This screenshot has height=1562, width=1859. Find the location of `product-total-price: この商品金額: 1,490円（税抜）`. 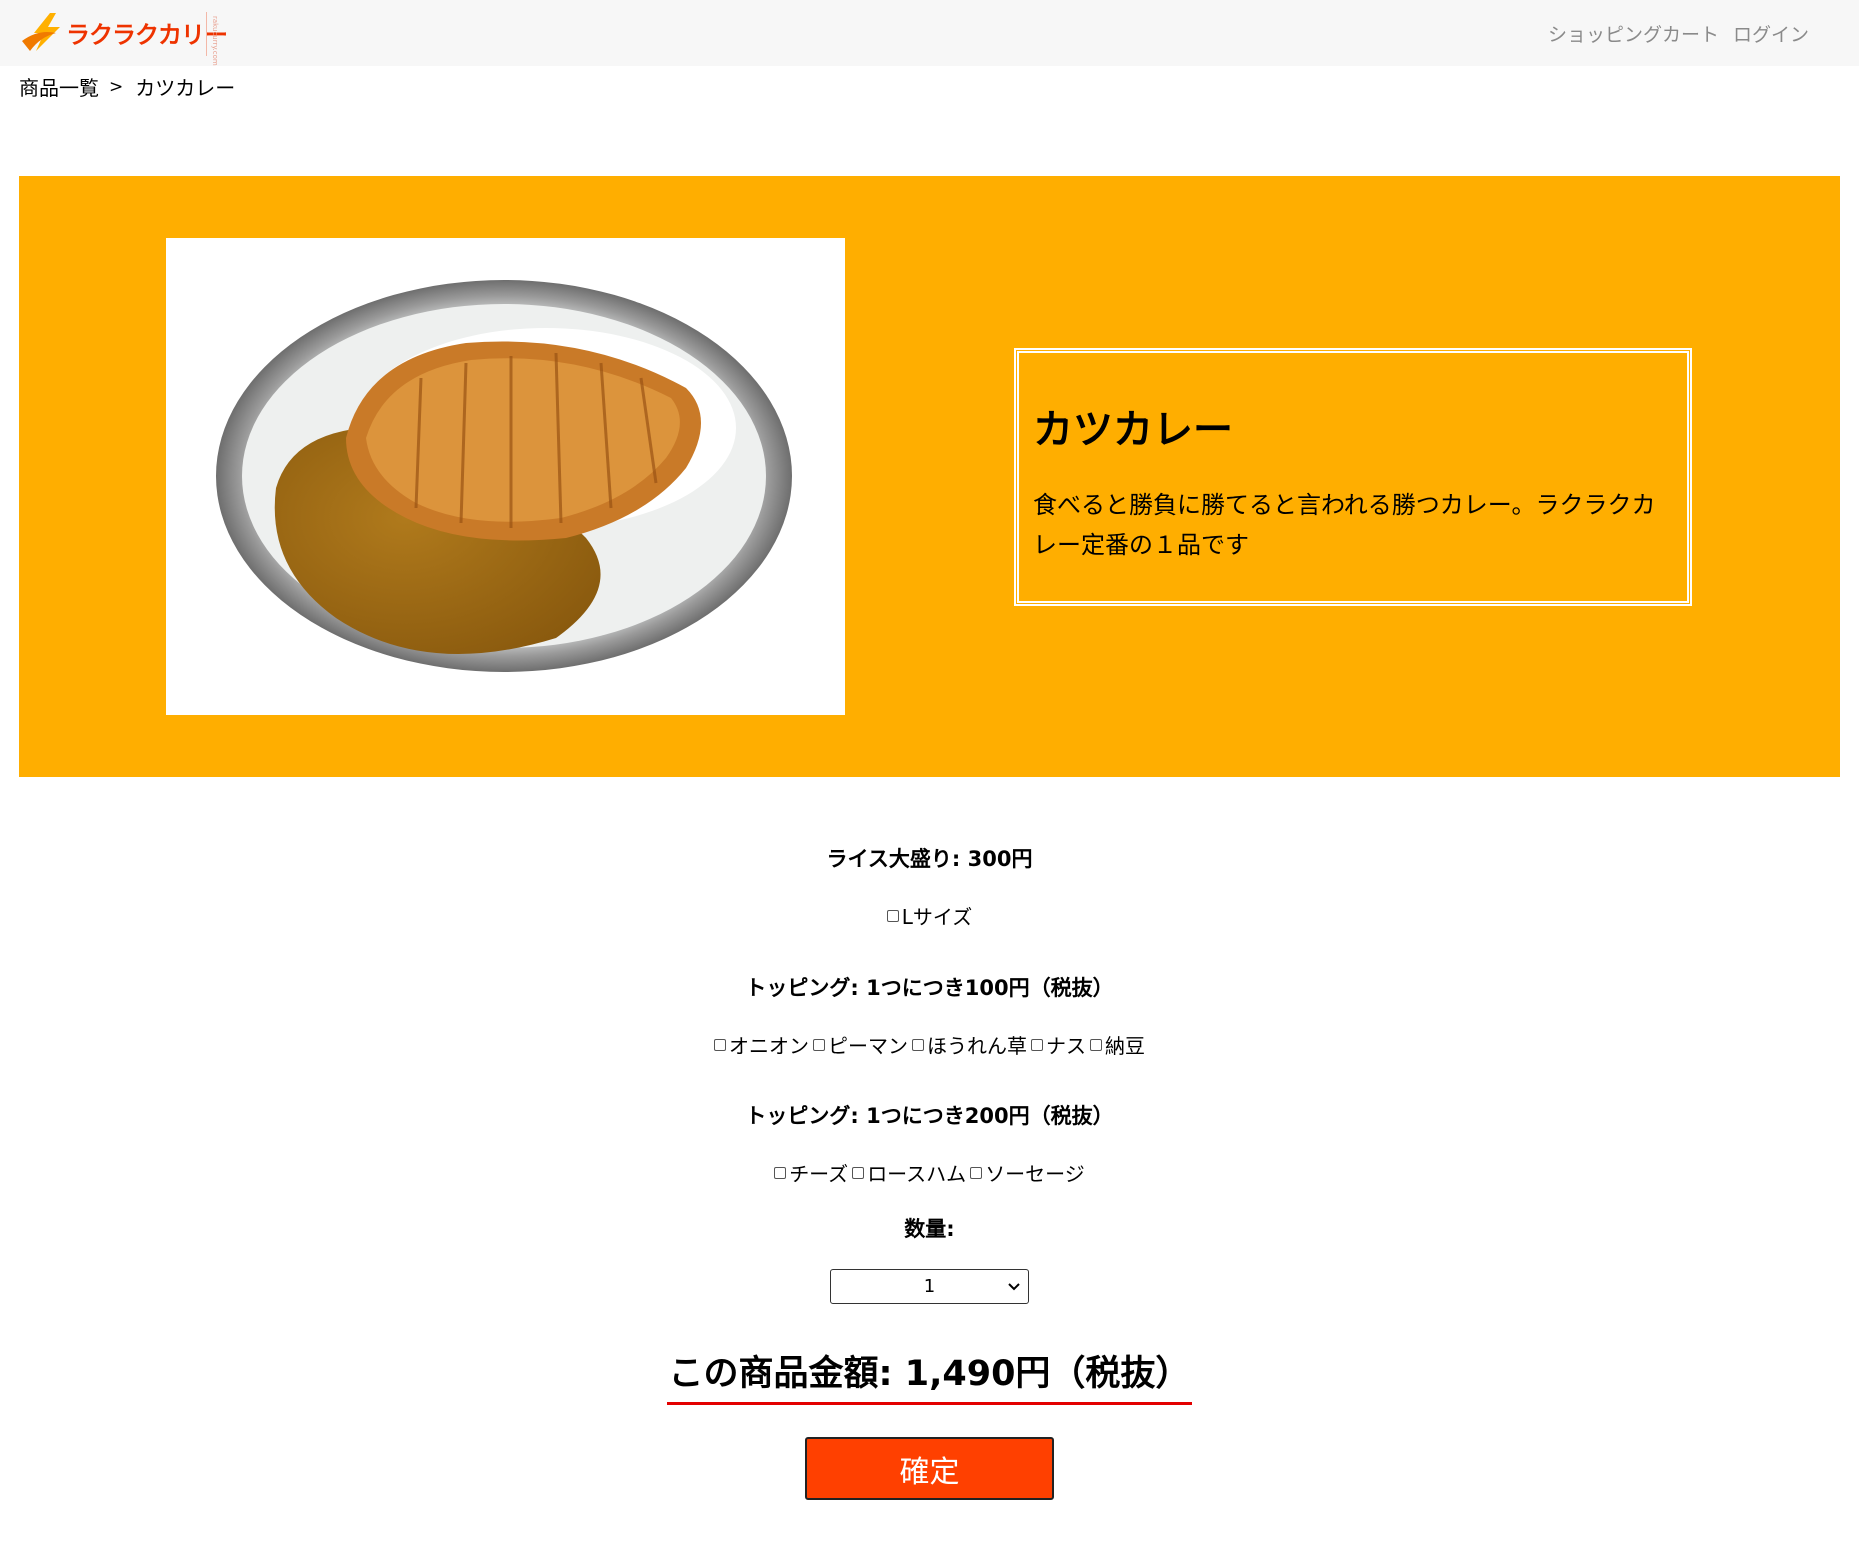

product-total-price: この商品金額: 1,490円（税抜） is located at coordinates (929, 1375).